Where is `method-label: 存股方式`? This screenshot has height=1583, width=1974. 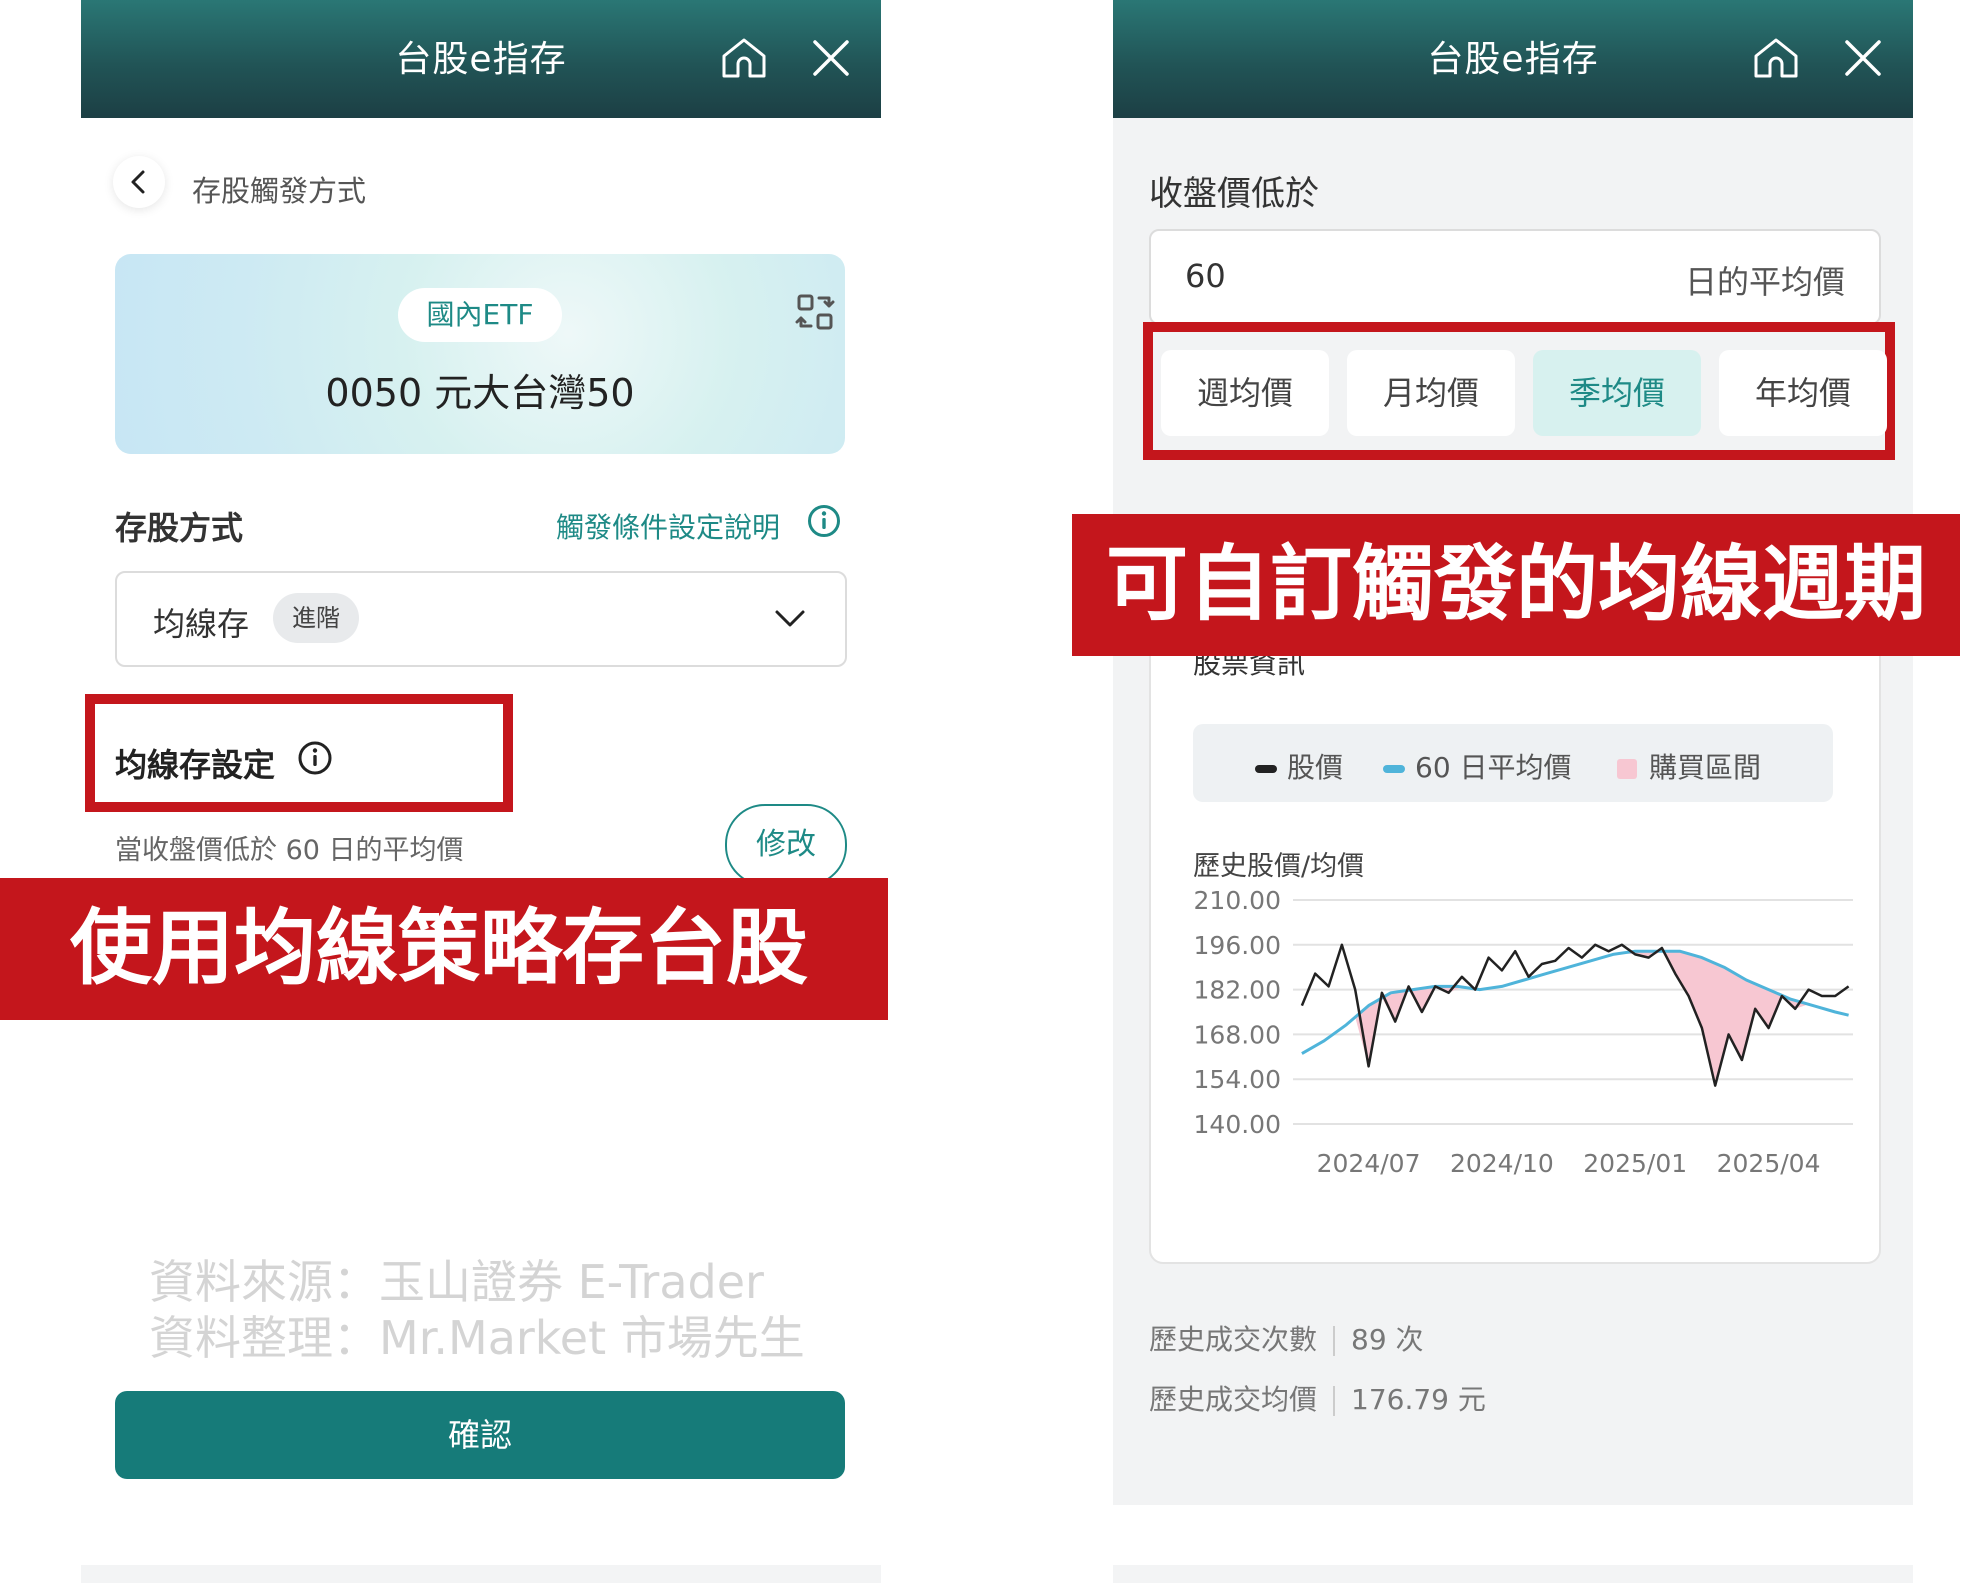 method-label: 存股方式 is located at coordinates (179, 528).